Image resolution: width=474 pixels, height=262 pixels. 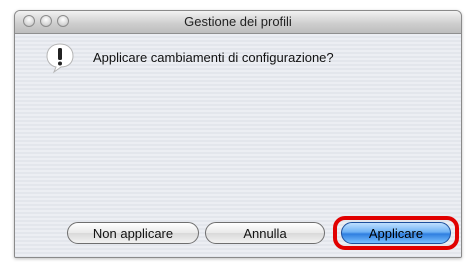 I want to click on cancel-button: Annulla, so click(x=265, y=233).